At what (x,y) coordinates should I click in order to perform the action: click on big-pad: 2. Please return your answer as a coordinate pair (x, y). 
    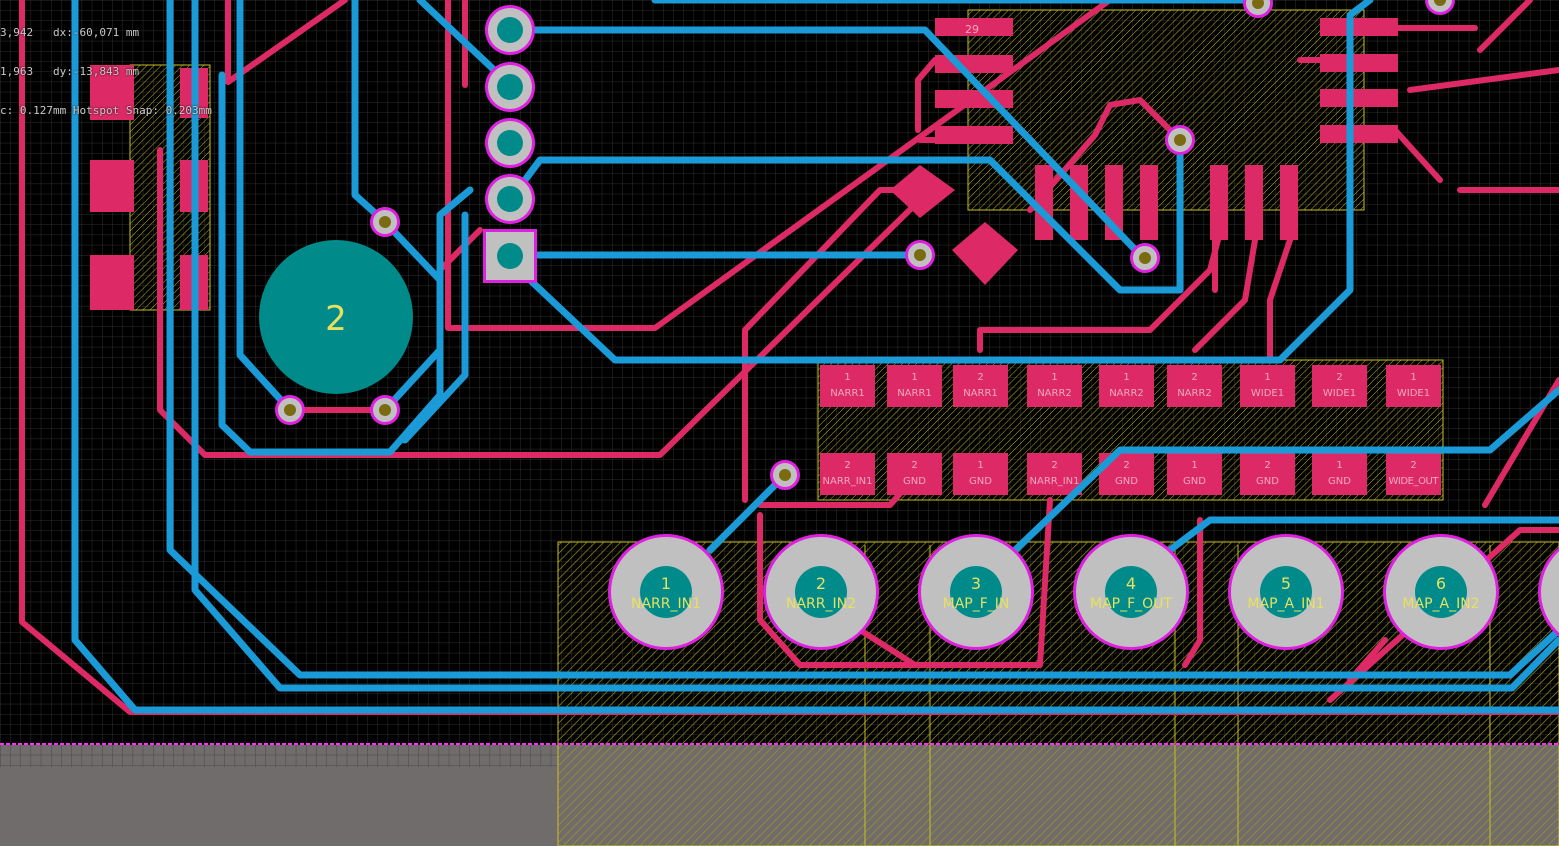
    Looking at the image, I should click on (336, 317).